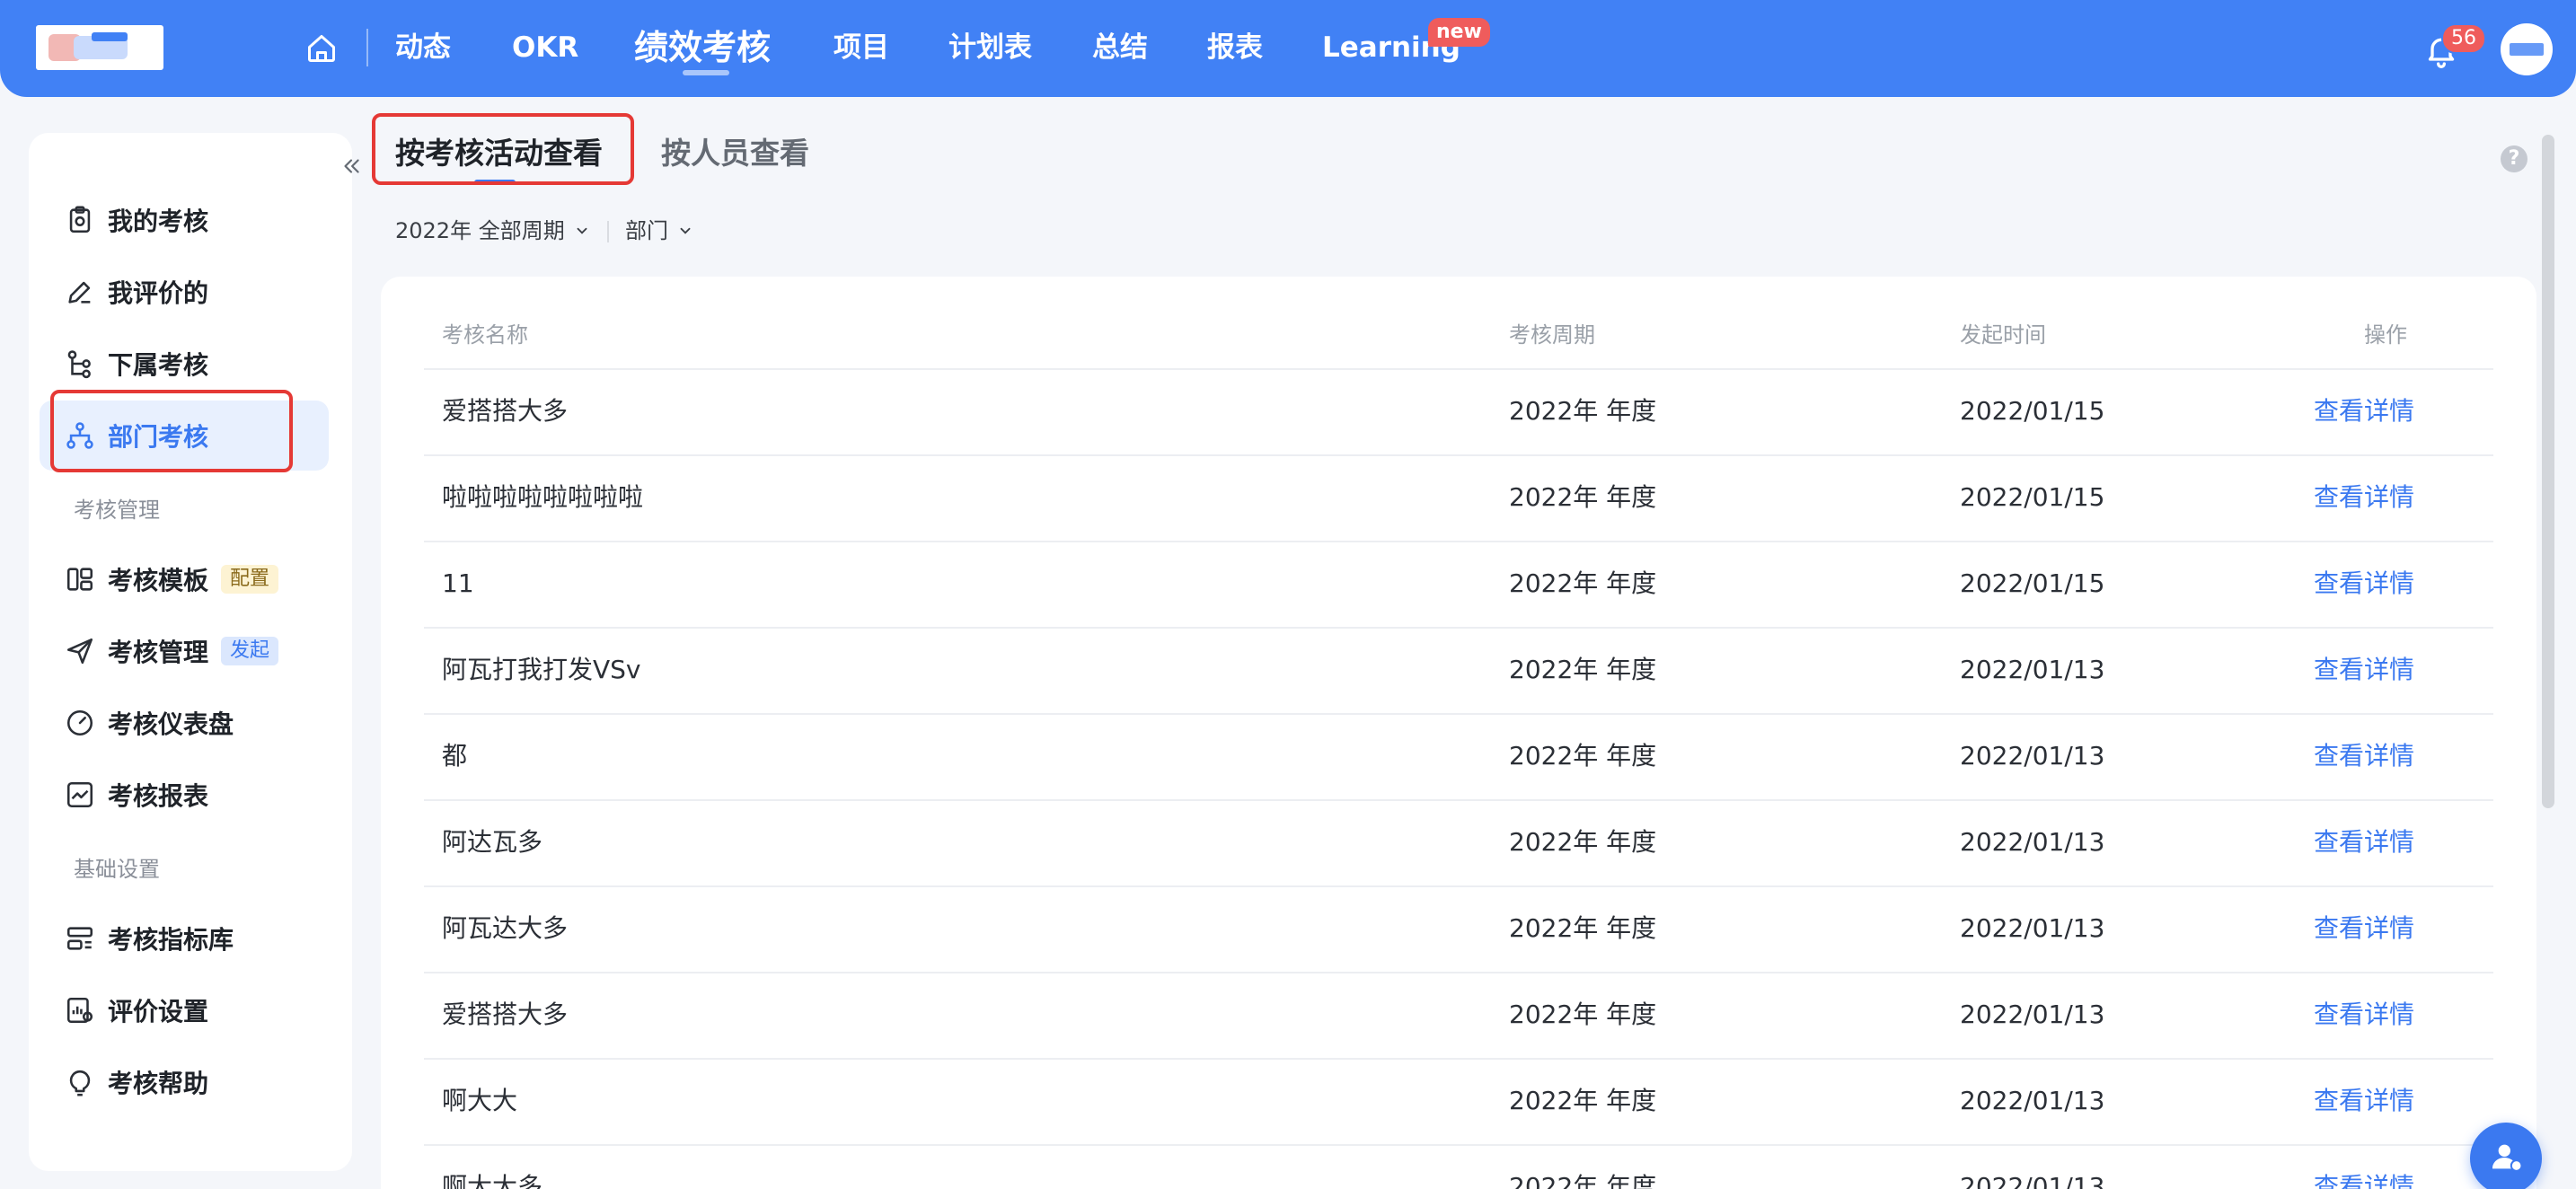 The width and height of the screenshot is (2576, 1189). I want to click on nav-item-reports: 报表, so click(1235, 47).